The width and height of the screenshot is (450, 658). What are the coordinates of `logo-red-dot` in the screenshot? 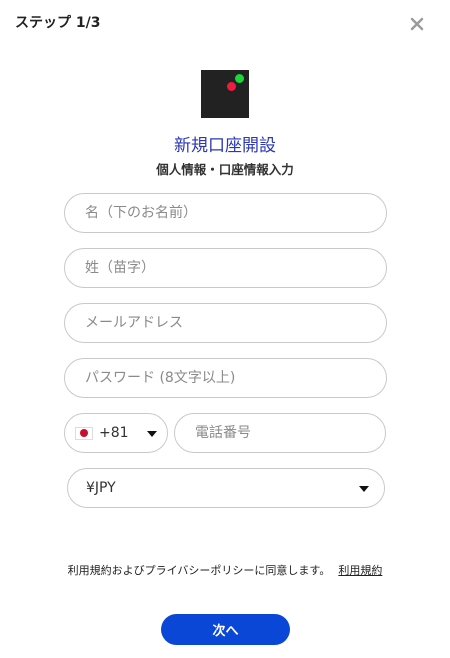 It's located at (231, 86).